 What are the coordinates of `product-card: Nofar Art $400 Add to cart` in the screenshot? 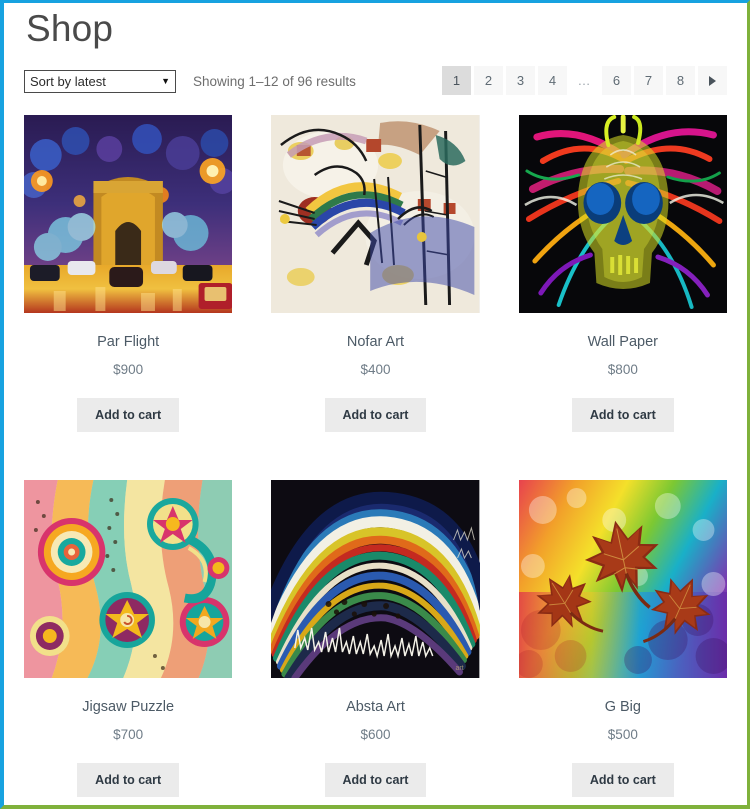 It's located at (375, 274).